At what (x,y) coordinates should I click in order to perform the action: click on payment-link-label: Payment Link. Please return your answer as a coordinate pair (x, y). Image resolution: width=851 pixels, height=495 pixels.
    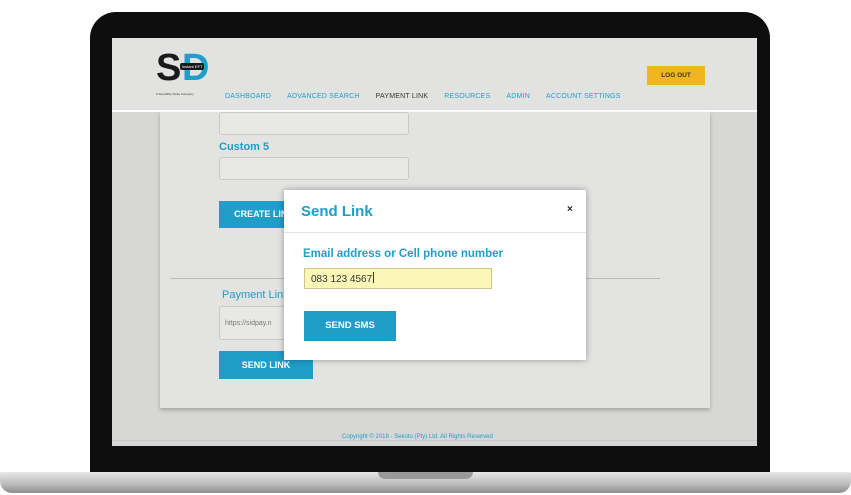
    Looking at the image, I should click on (255, 295).